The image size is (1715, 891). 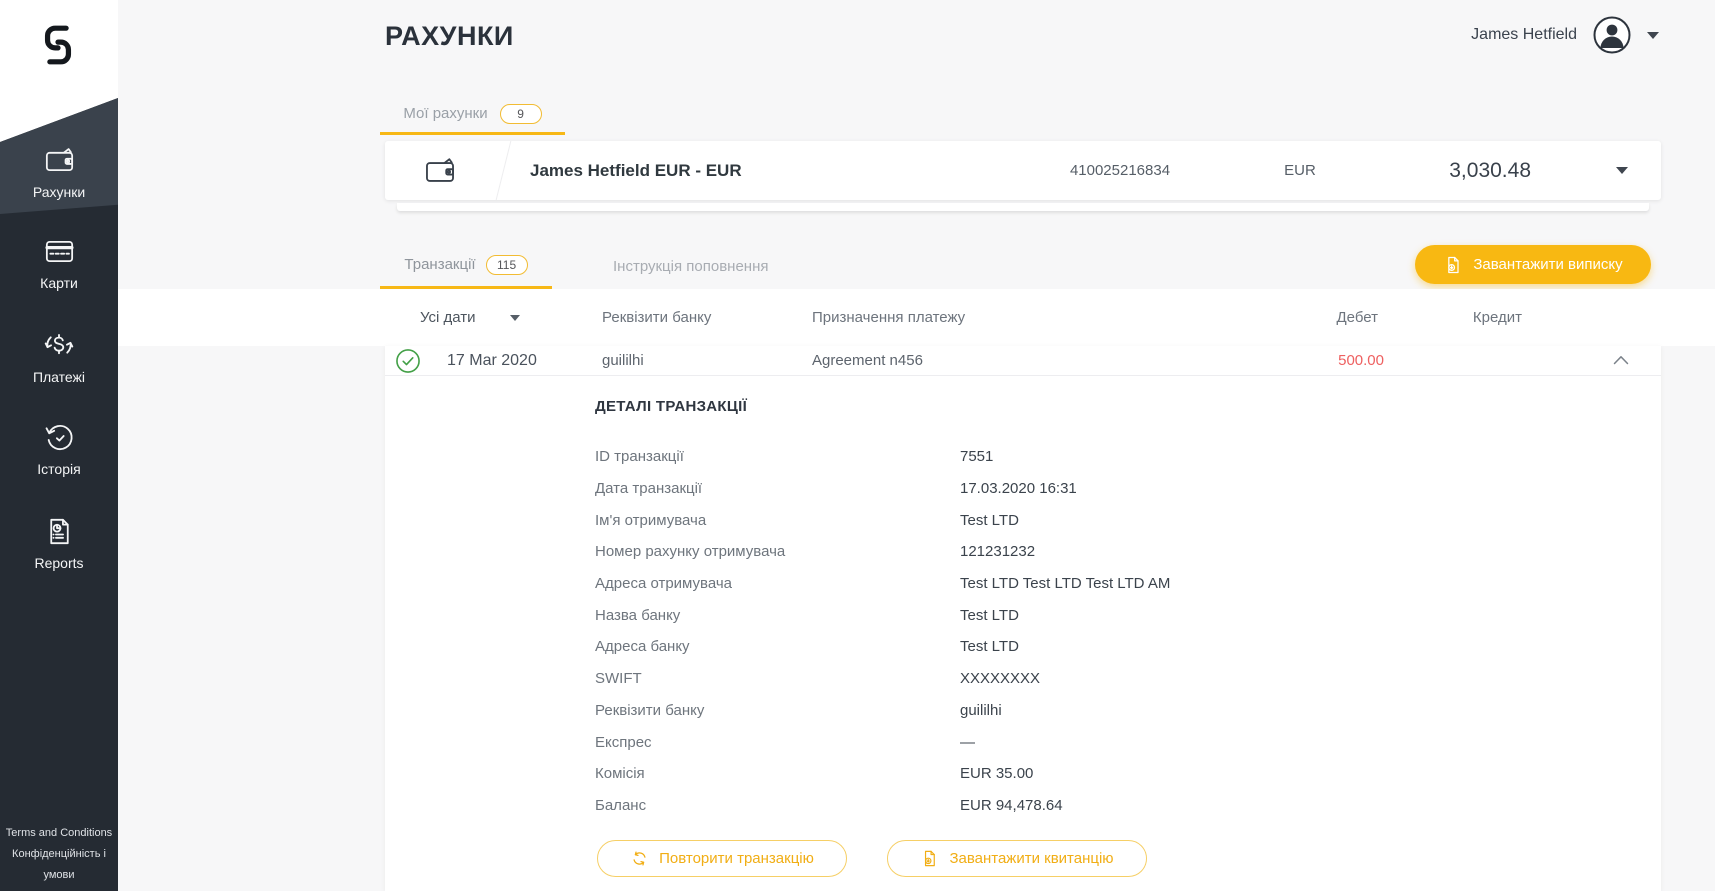 What do you see at coordinates (623, 742) in the screenshot?
I see `detail-label: Експрес` at bounding box center [623, 742].